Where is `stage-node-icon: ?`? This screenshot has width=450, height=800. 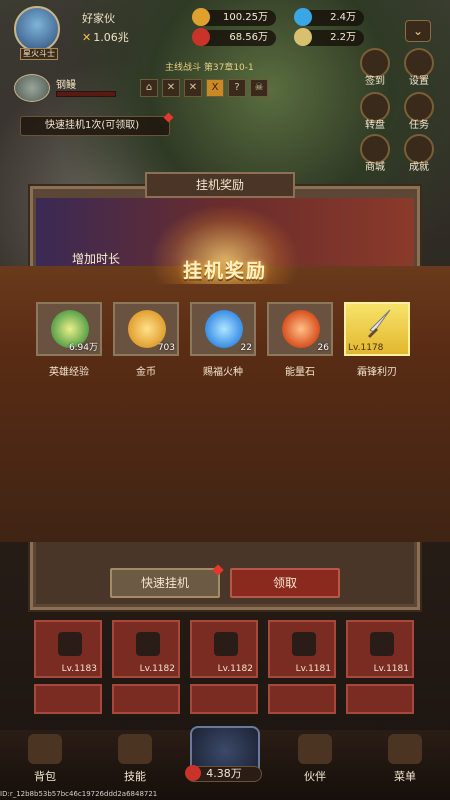
stage-node-icon: ? is located at coordinates (237, 88).